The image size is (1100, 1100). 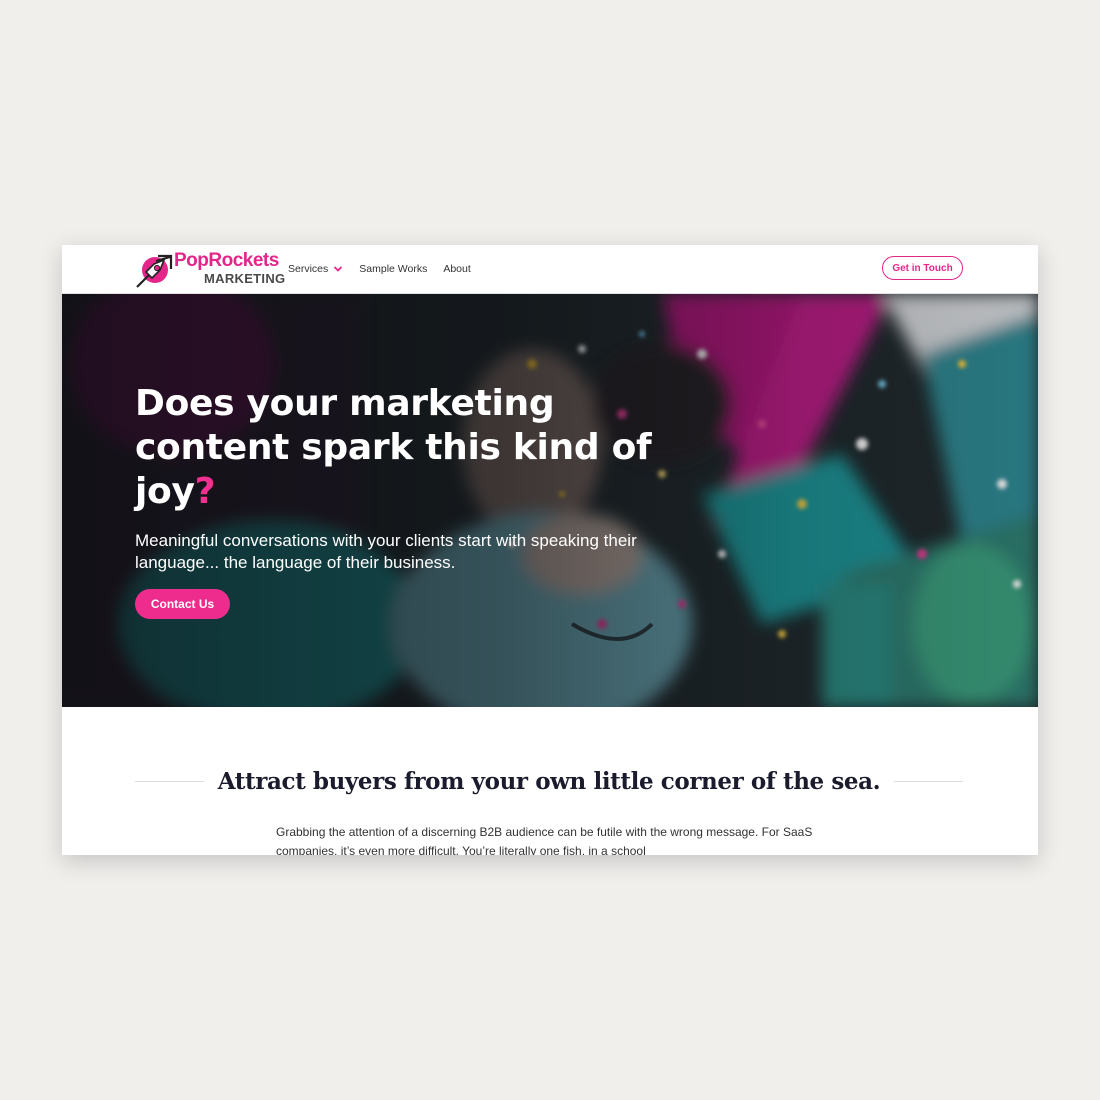 What do you see at coordinates (308, 269) in the screenshot?
I see `nav-item-label: Services` at bounding box center [308, 269].